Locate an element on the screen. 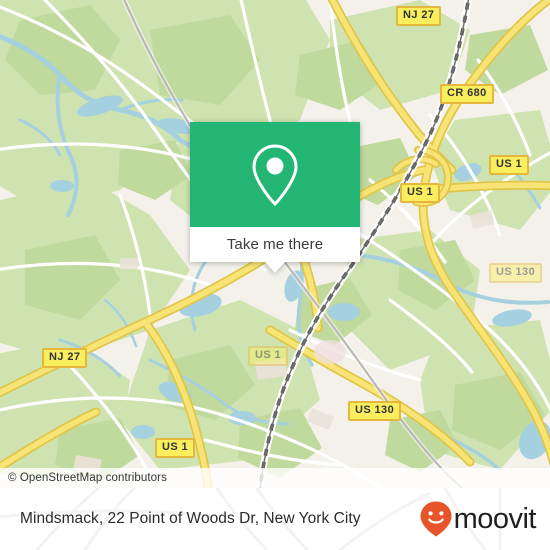 This screenshot has width=550, height=550. map-pin-icon is located at coordinates (275, 174).